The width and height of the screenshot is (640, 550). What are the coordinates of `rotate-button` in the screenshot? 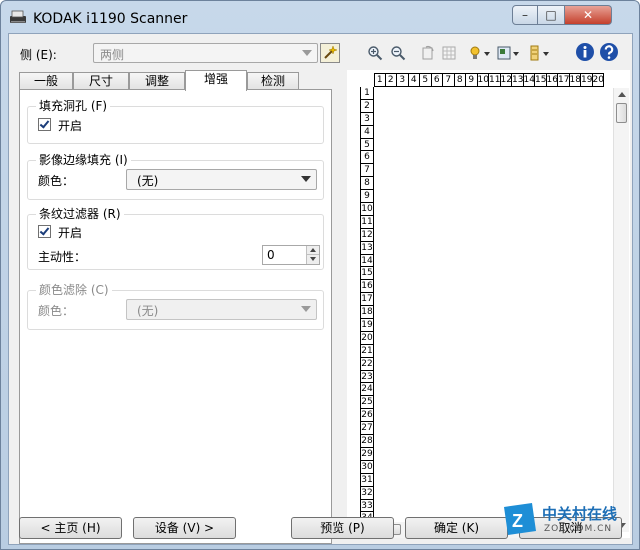 It's located at (428, 53).